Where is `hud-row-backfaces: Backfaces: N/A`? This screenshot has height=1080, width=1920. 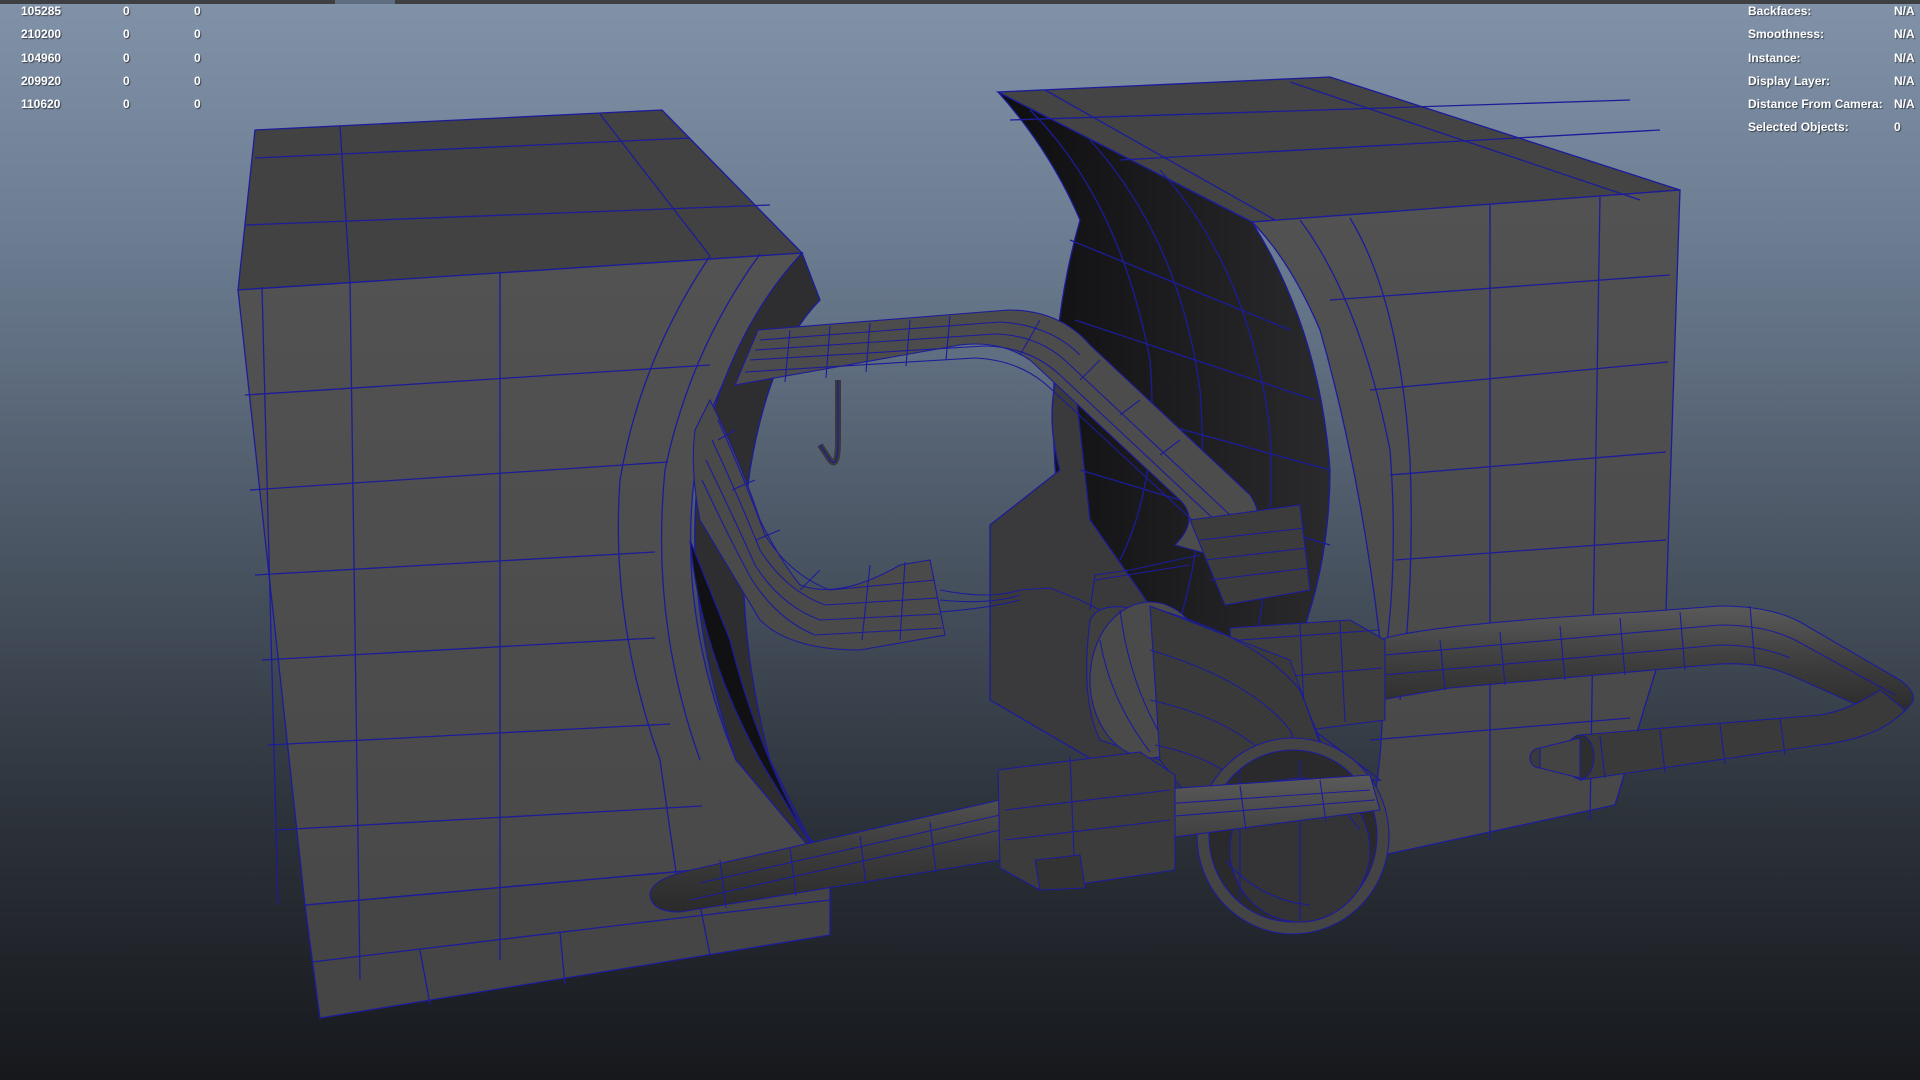 hud-row-backfaces: Backfaces: N/A is located at coordinates (1833, 11).